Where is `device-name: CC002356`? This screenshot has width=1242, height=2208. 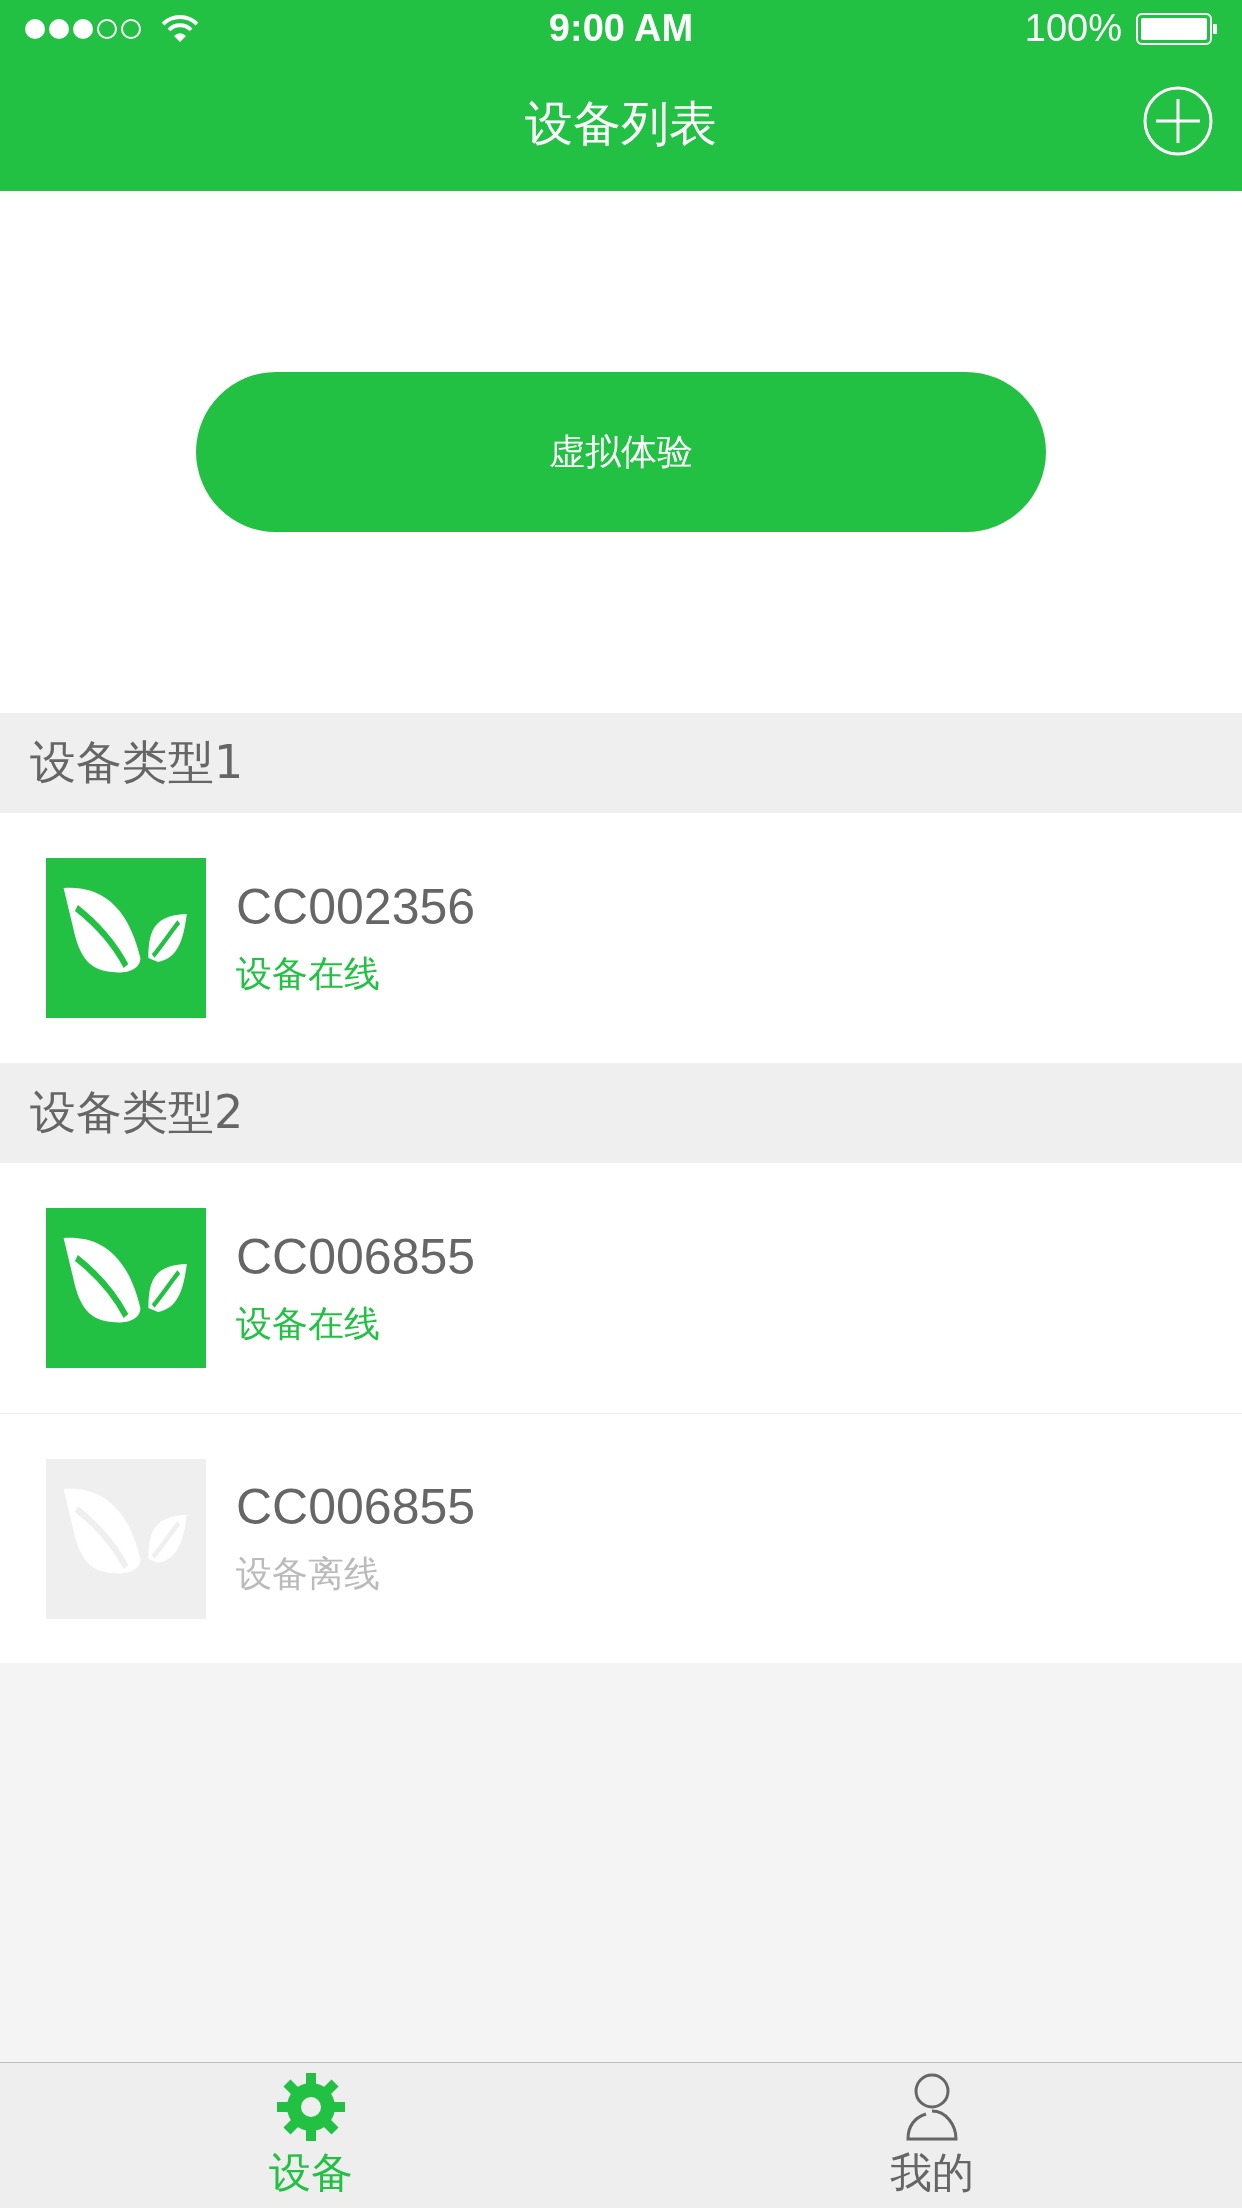 device-name: CC002356 is located at coordinates (356, 906).